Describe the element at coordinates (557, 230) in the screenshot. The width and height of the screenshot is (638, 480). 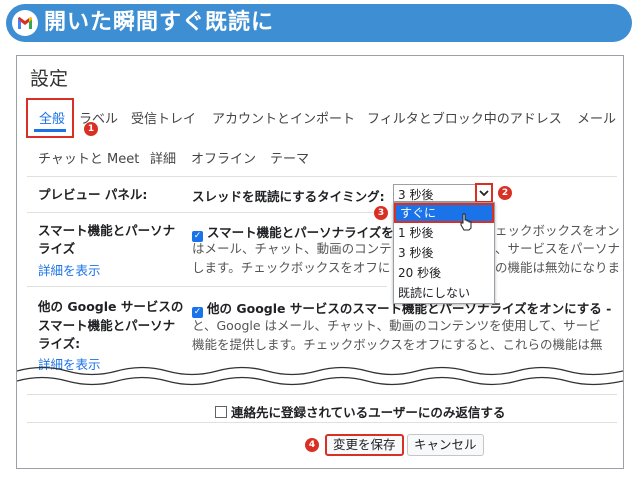
I see `smart-features-text-tail: ェックボックスをオン` at that location.